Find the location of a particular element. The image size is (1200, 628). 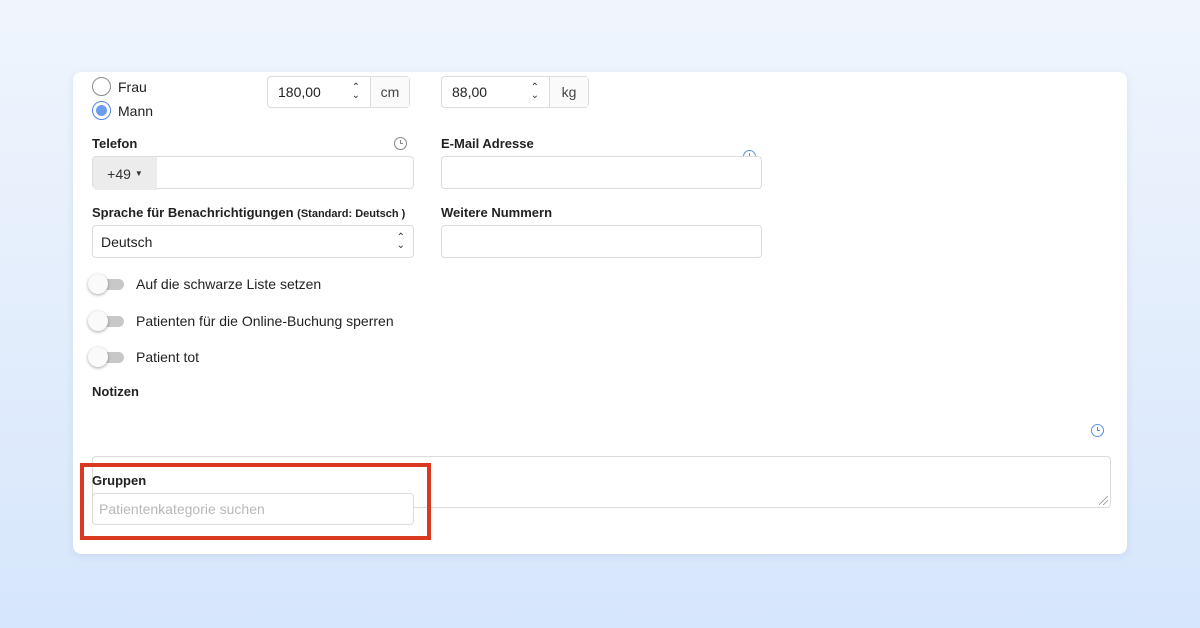

email-field is located at coordinates (601, 172).